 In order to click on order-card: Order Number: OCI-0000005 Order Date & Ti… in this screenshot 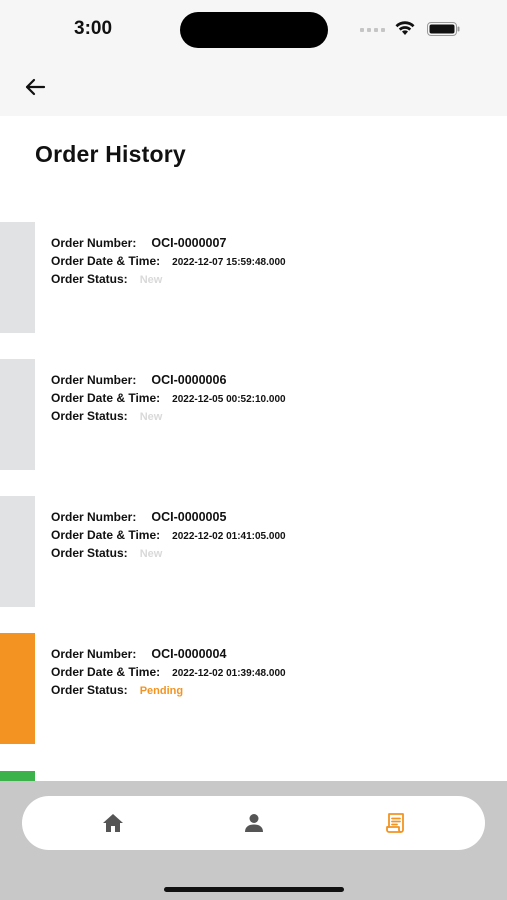, I will do `click(253, 551)`.